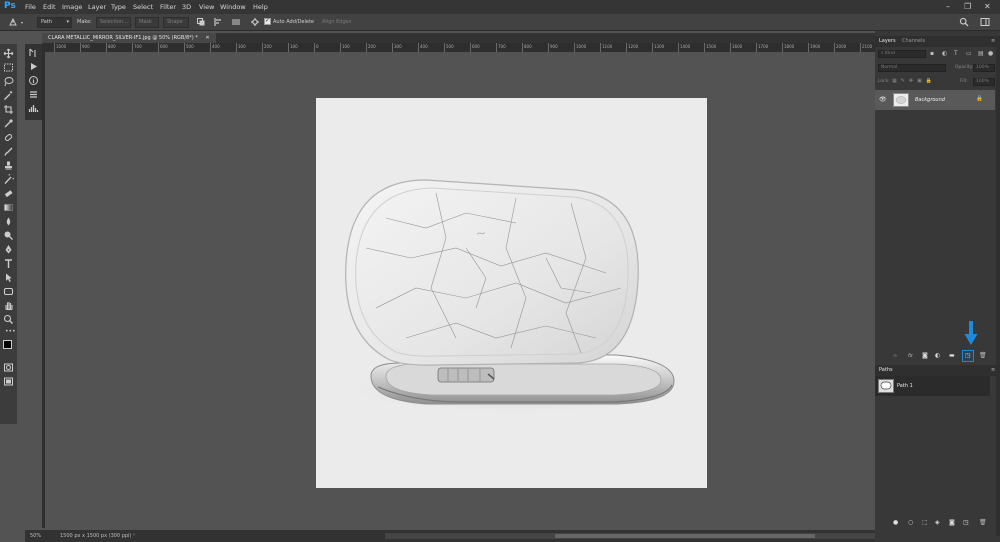  Describe the element at coordinates (8, 263) in the screenshot. I see `type-tool-icon` at that location.